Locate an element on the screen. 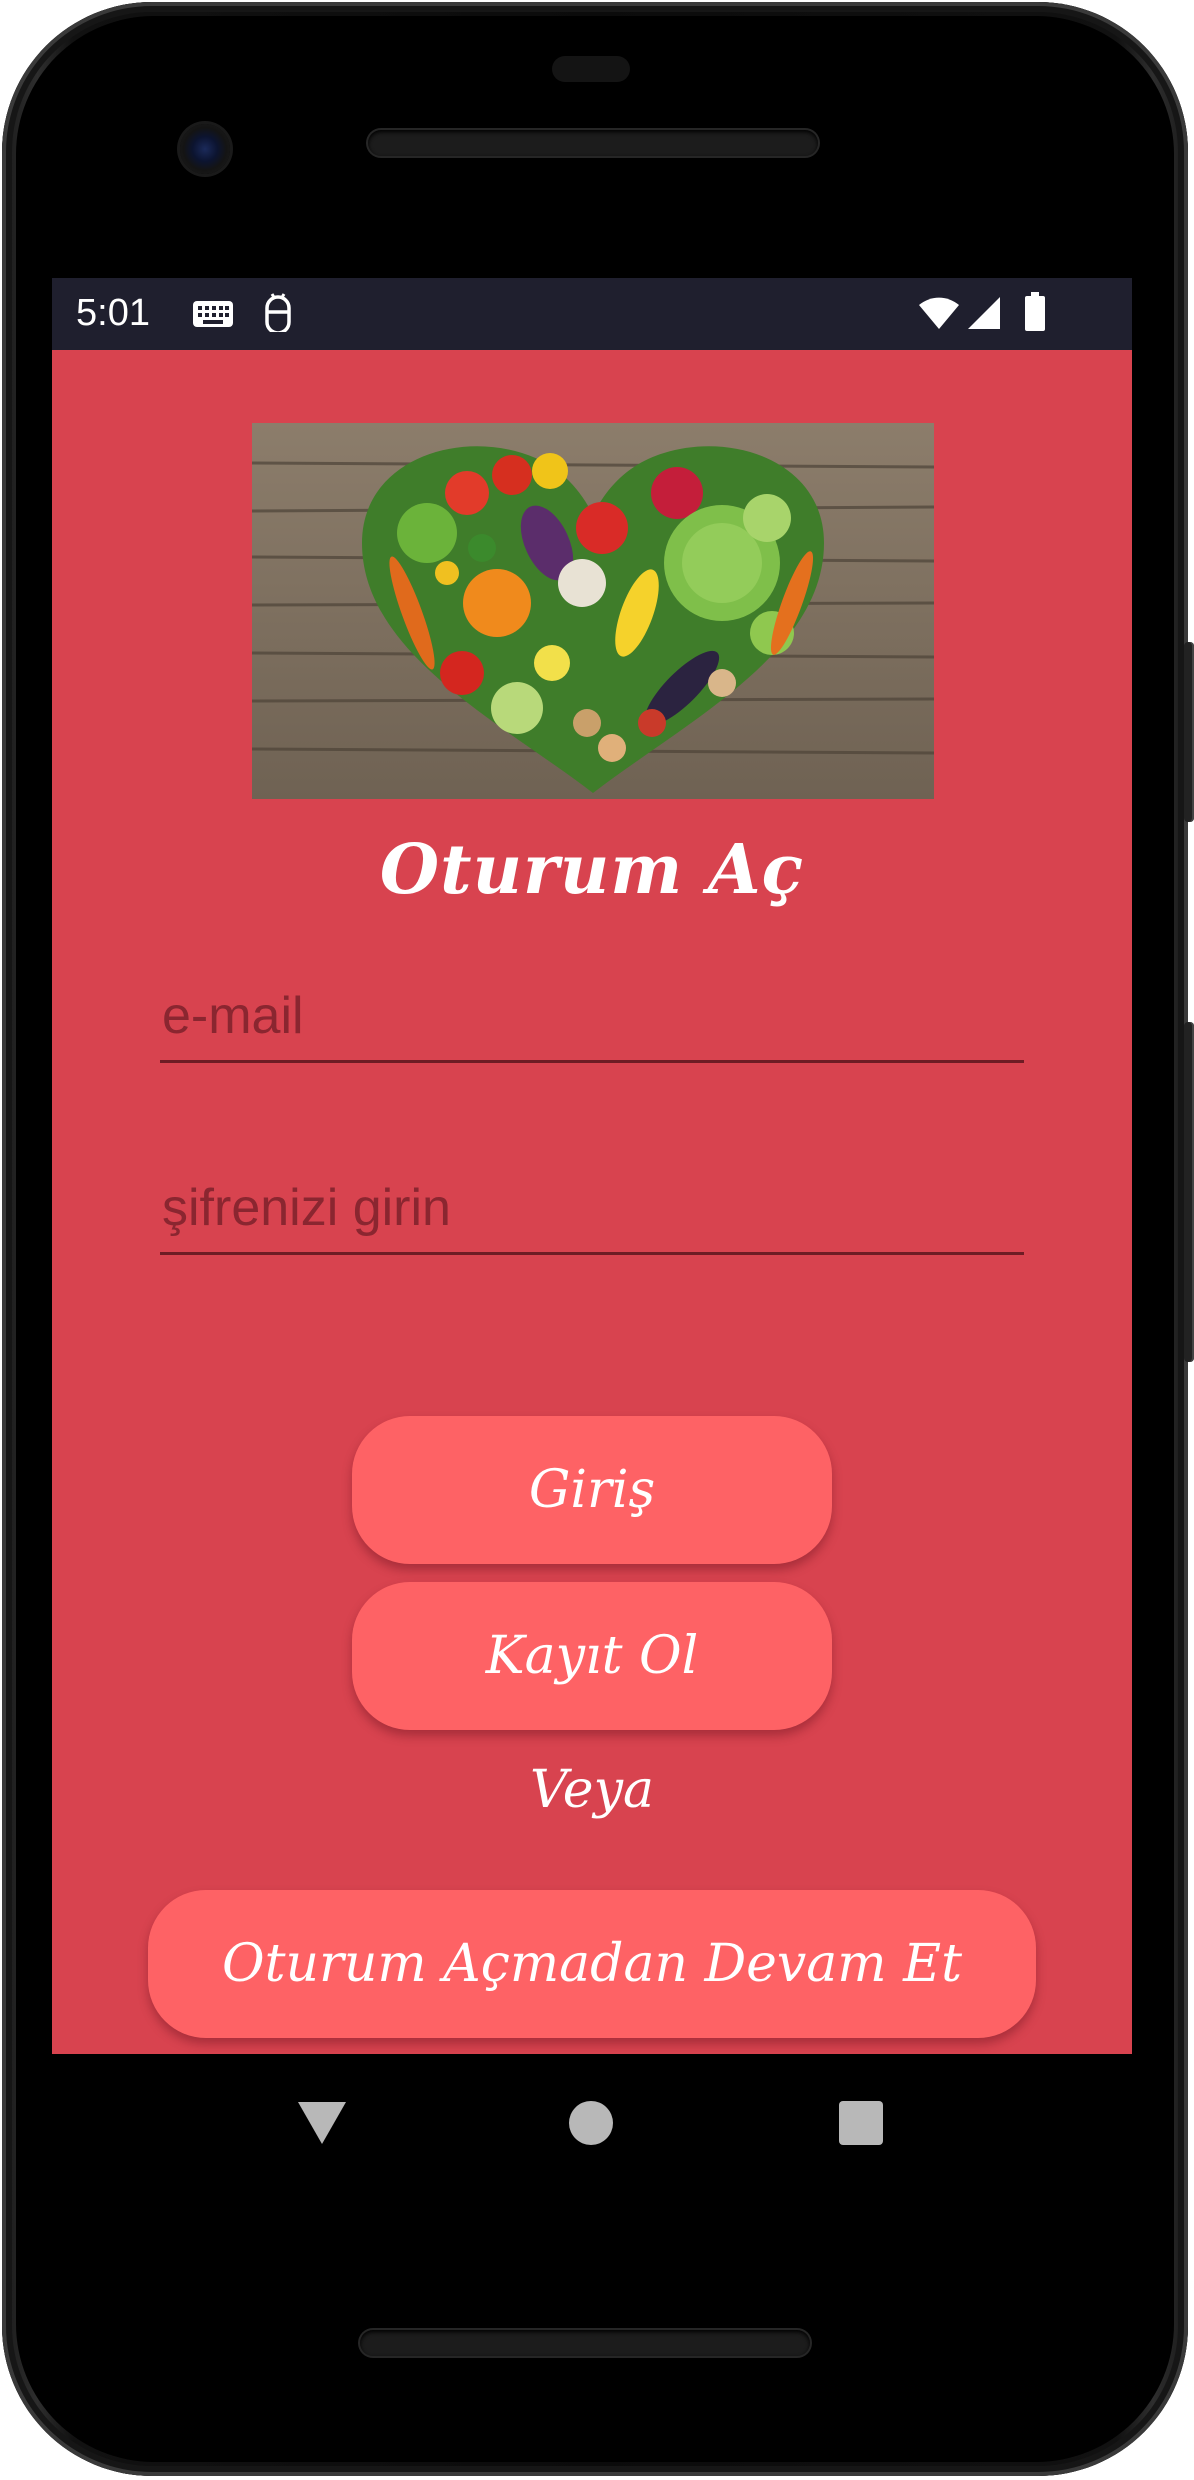 This screenshot has width=1194, height=2480. wifi-icon is located at coordinates (939, 315).